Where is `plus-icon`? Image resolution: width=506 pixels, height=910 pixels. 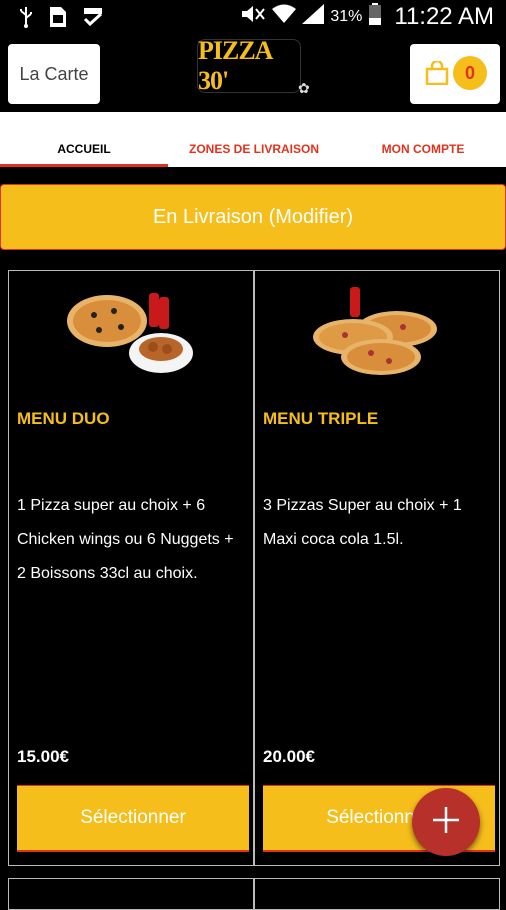 plus-icon is located at coordinates (446, 822).